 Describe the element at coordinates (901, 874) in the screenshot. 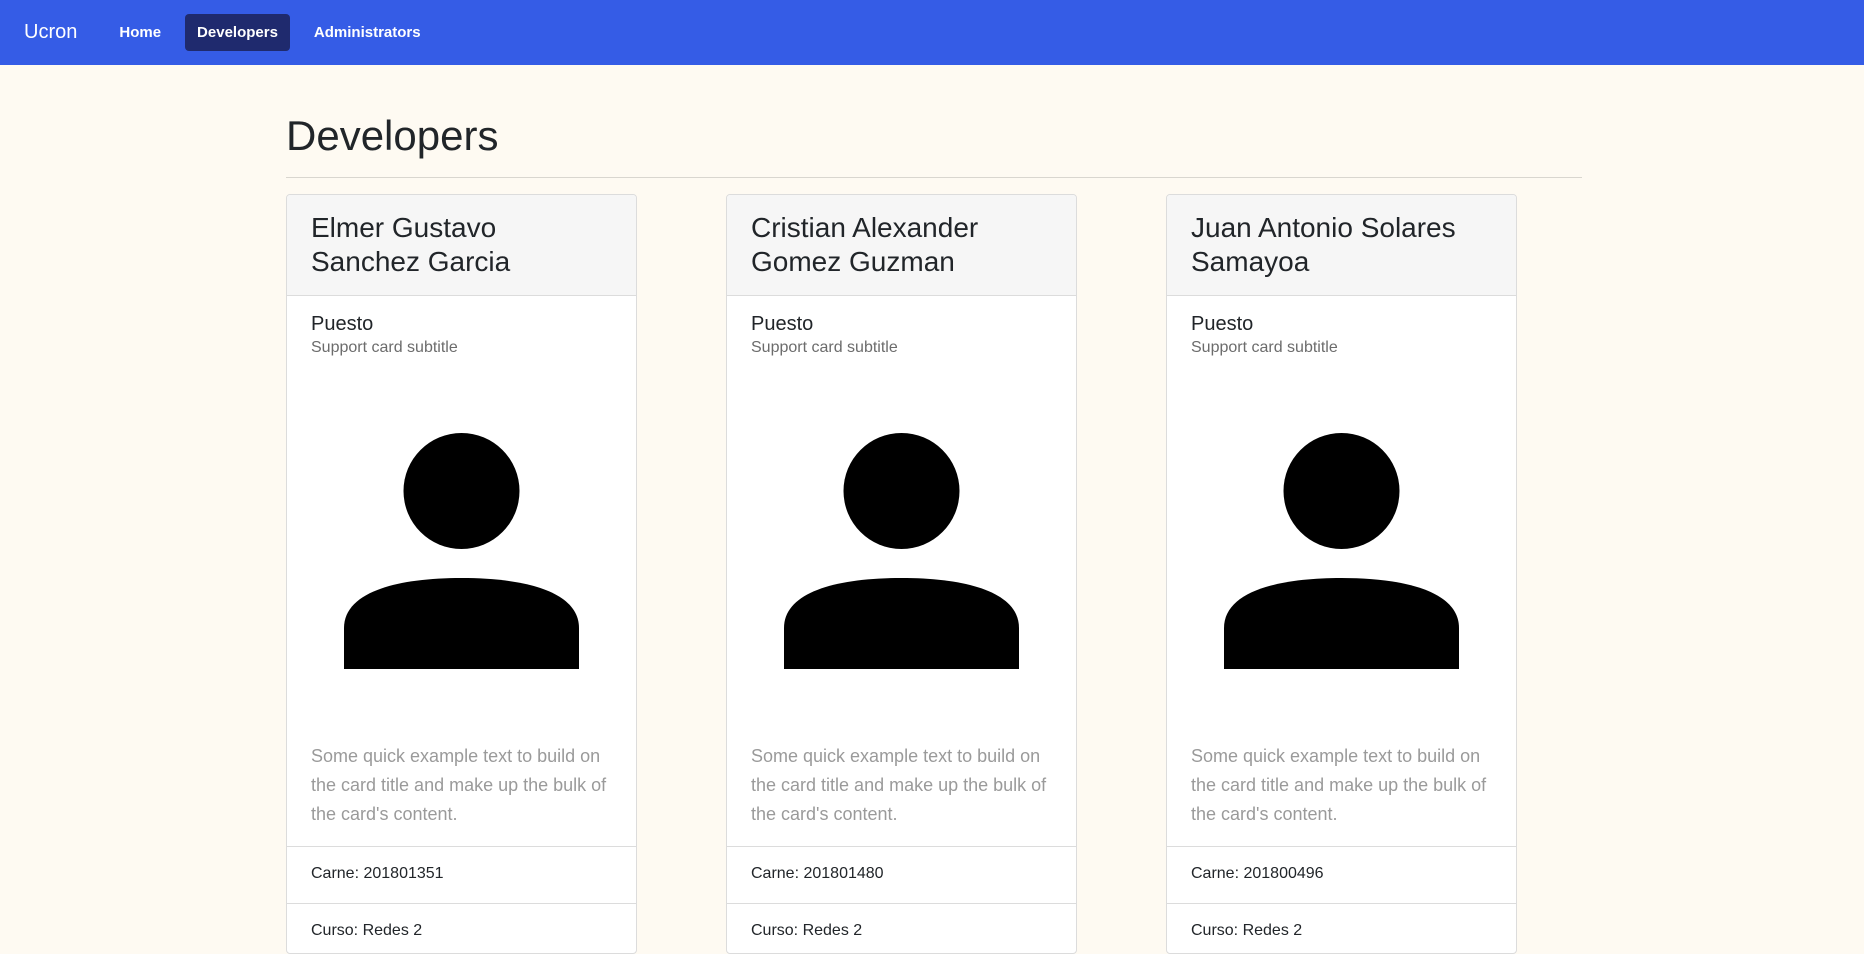

I see `card-carne: Carne: 201801480` at that location.